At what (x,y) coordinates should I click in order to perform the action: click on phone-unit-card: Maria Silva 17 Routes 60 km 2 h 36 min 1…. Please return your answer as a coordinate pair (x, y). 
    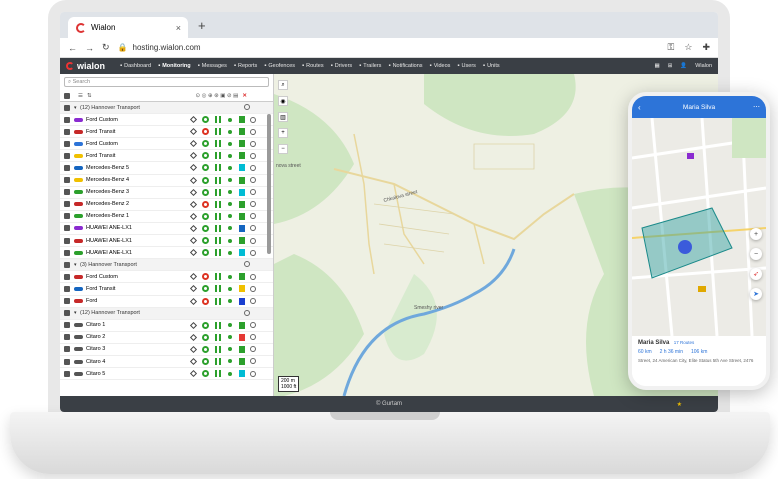
    Looking at the image, I should click on (699, 361).